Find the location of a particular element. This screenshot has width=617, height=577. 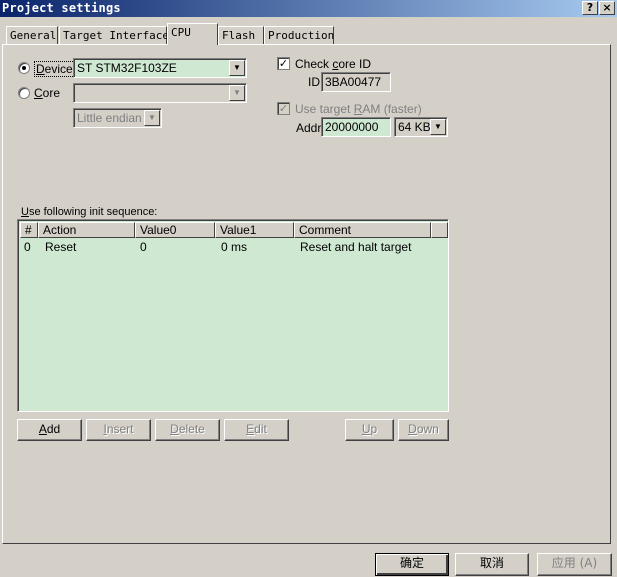

ok-button: 确定 is located at coordinates (412, 564).